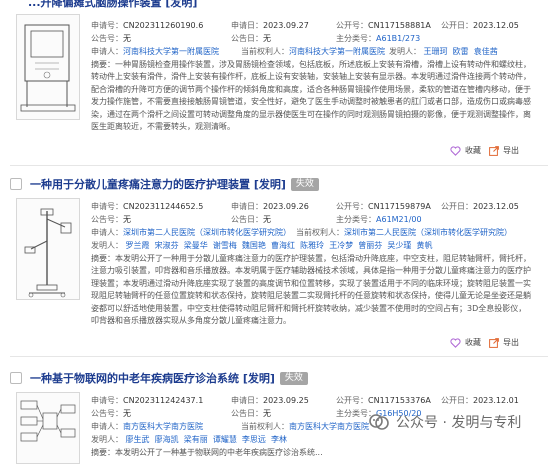 This screenshot has width=558, height=464. What do you see at coordinates (436, 51) in the screenshot?
I see `inventor-link: 王珊珂` at bounding box center [436, 51].